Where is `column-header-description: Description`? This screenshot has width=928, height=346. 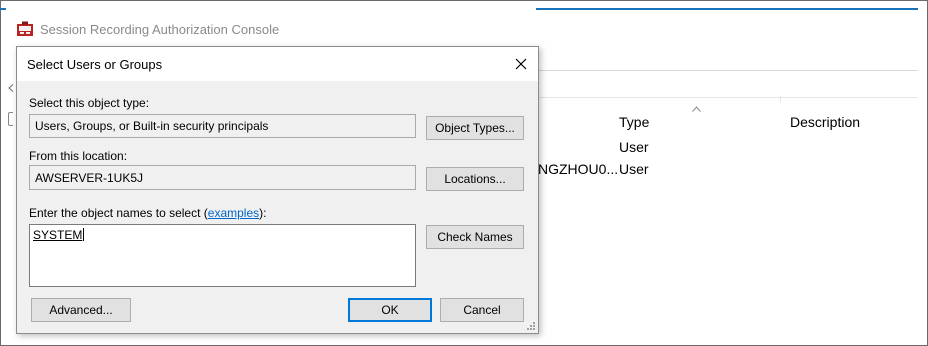 column-header-description: Description is located at coordinates (825, 122).